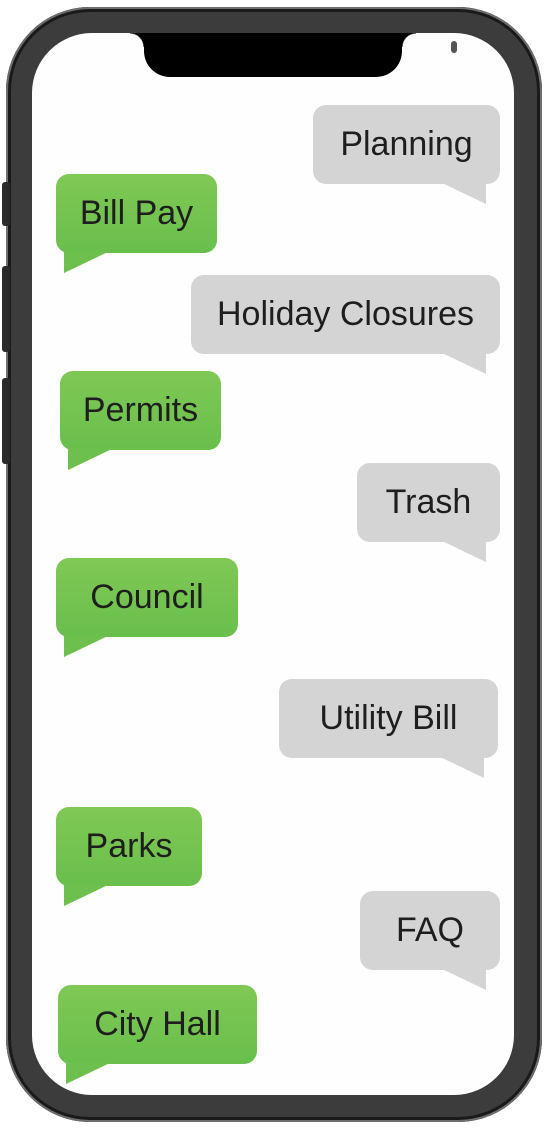 The width and height of the screenshot is (546, 1129). I want to click on bubble-utility-bill: Utility Bill, so click(388, 728).